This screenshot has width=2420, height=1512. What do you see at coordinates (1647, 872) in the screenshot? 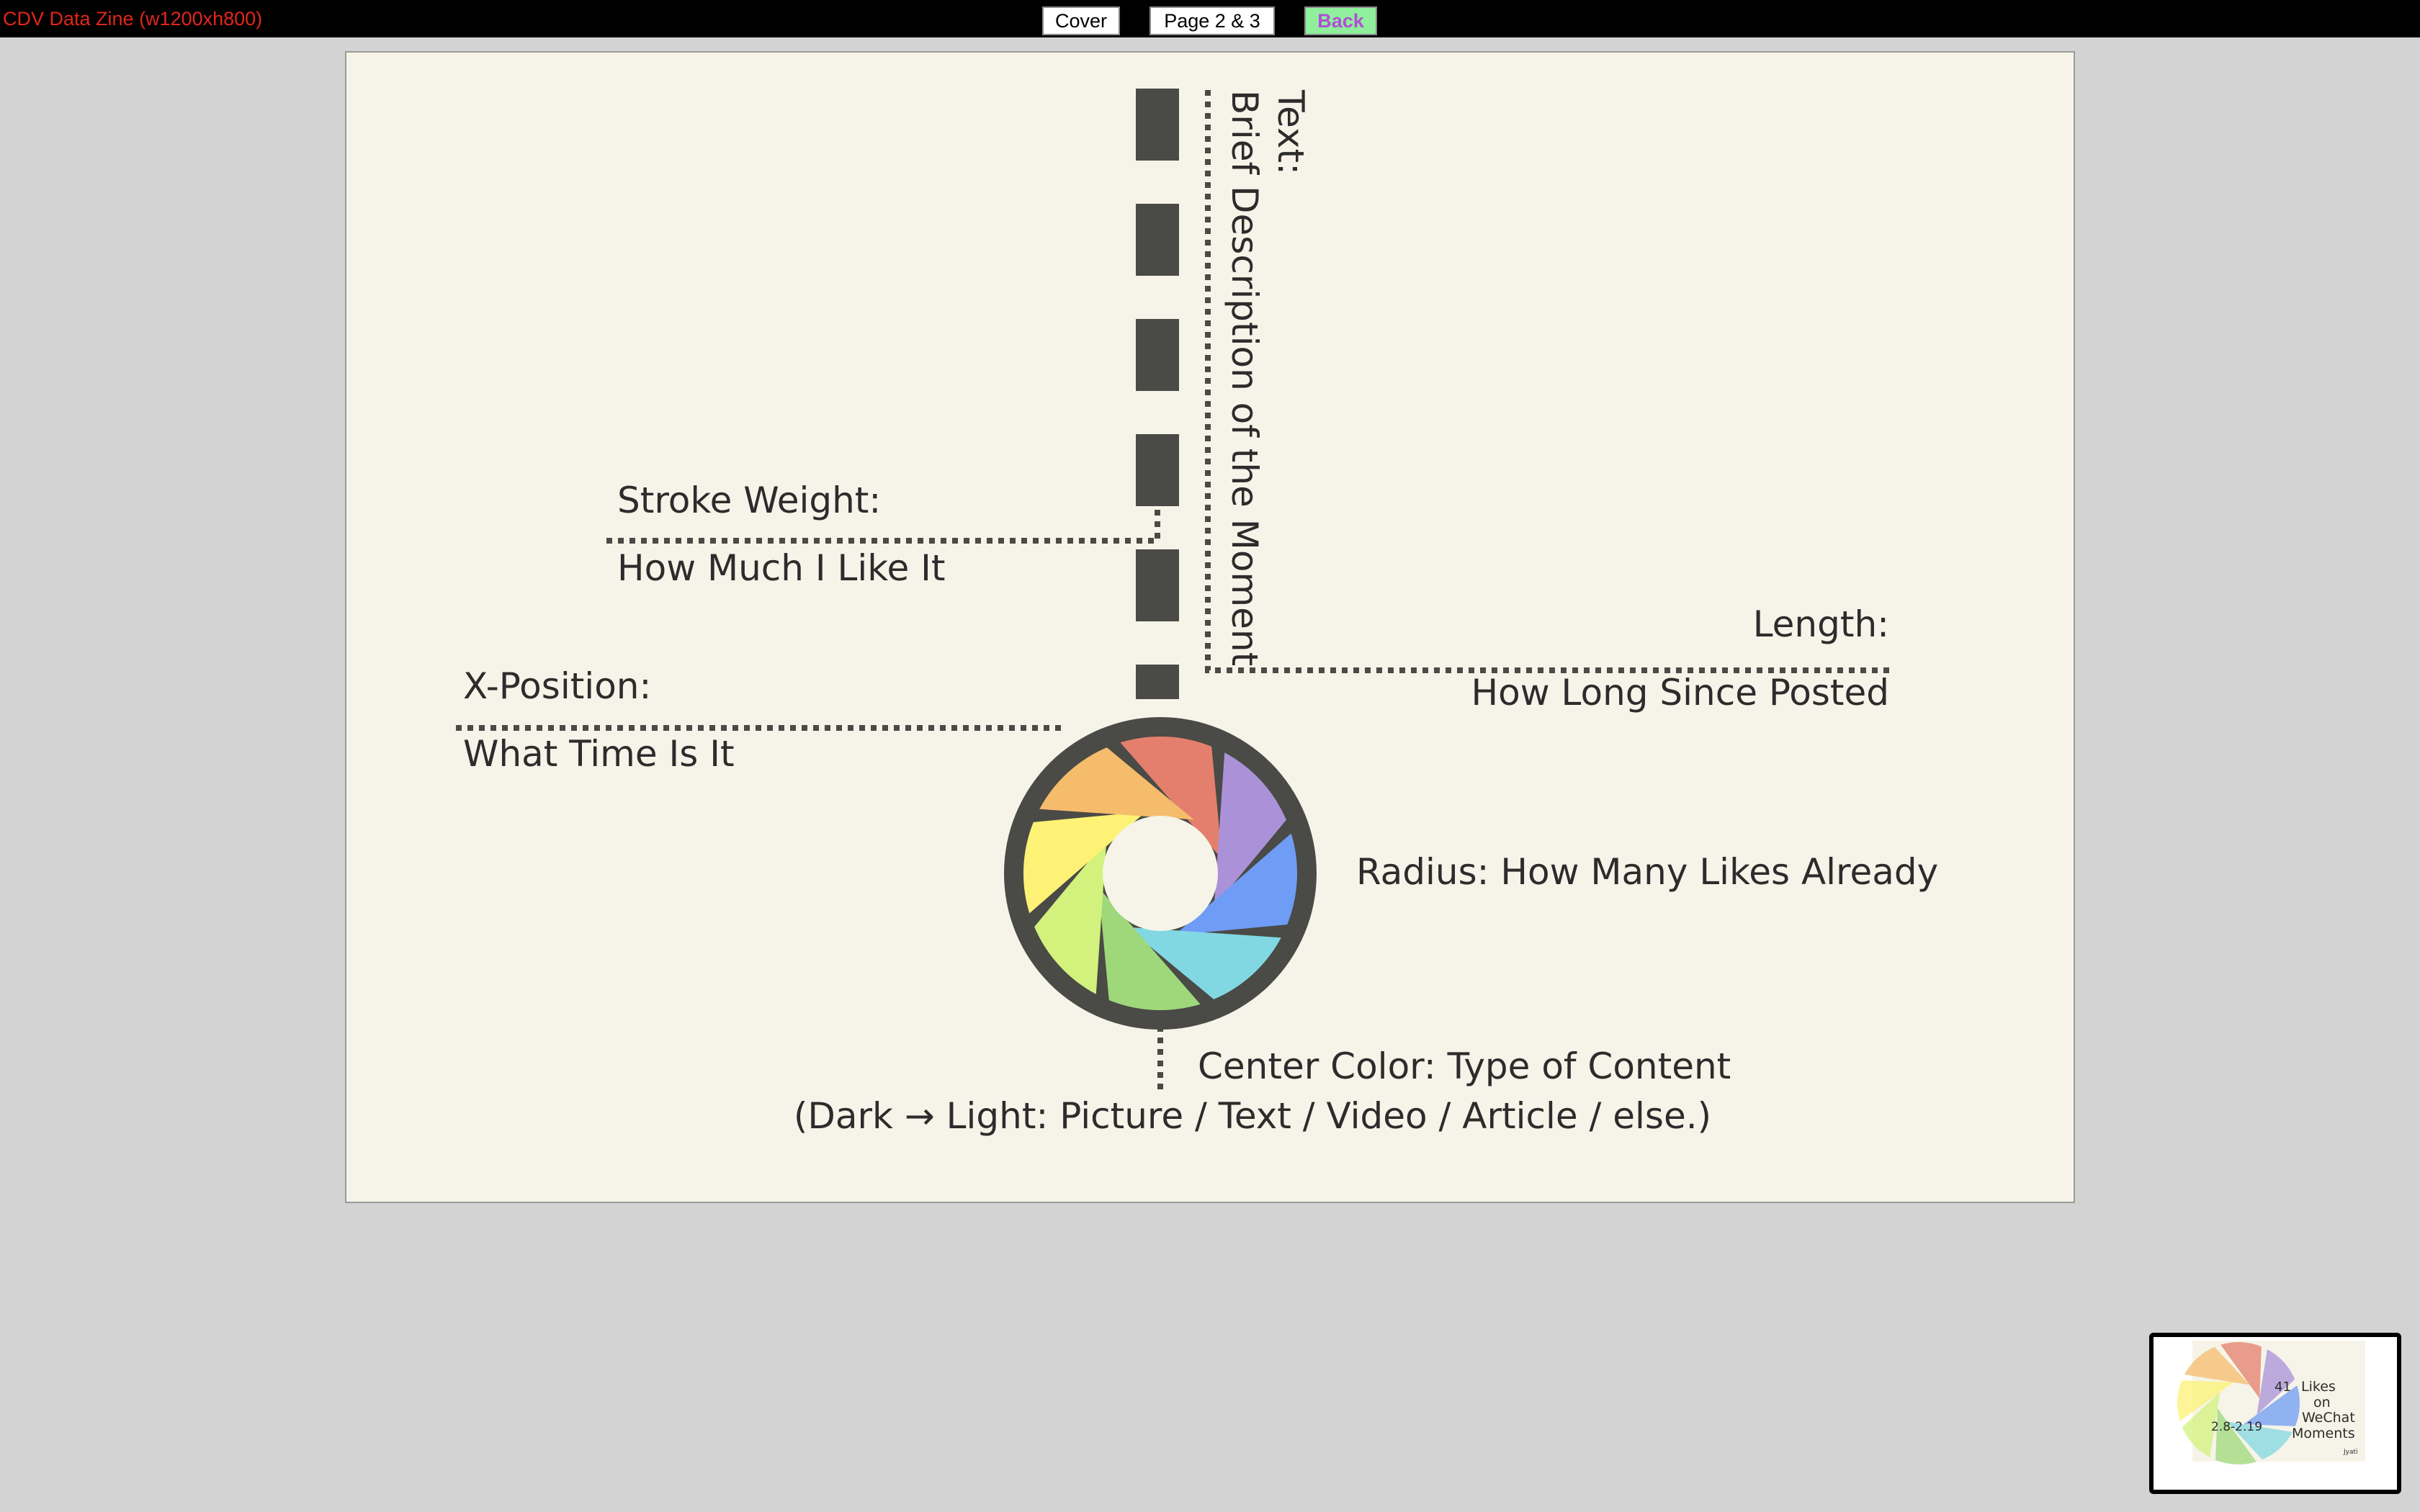
I see `radius-label: Radius: How Many Likes Already` at bounding box center [1647, 872].